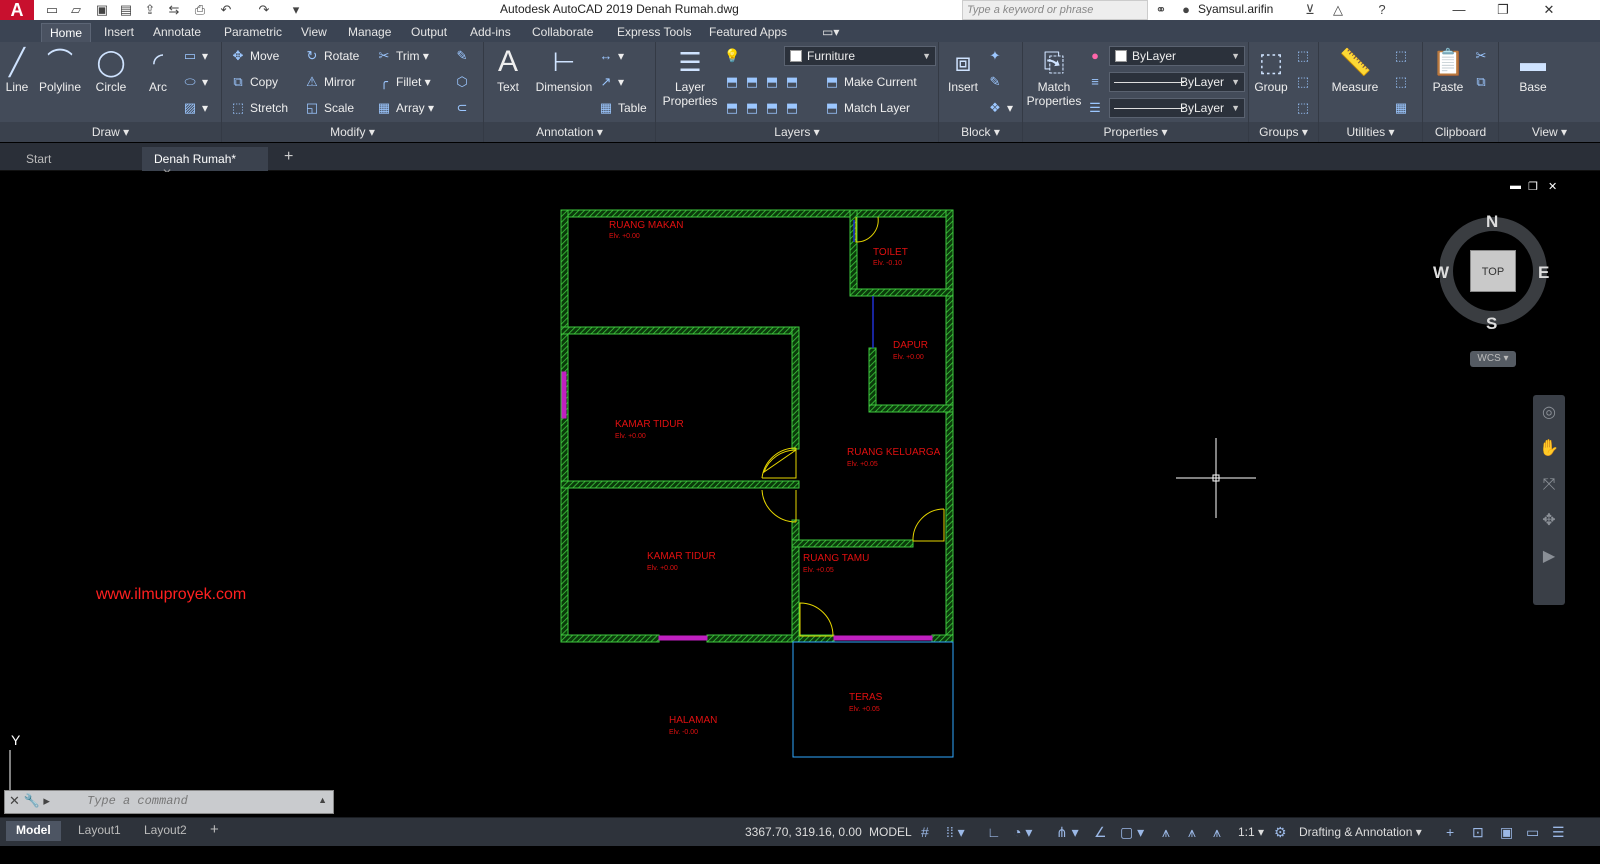  I want to click on customize-cmd-icon: 🔧, so click(32, 800).